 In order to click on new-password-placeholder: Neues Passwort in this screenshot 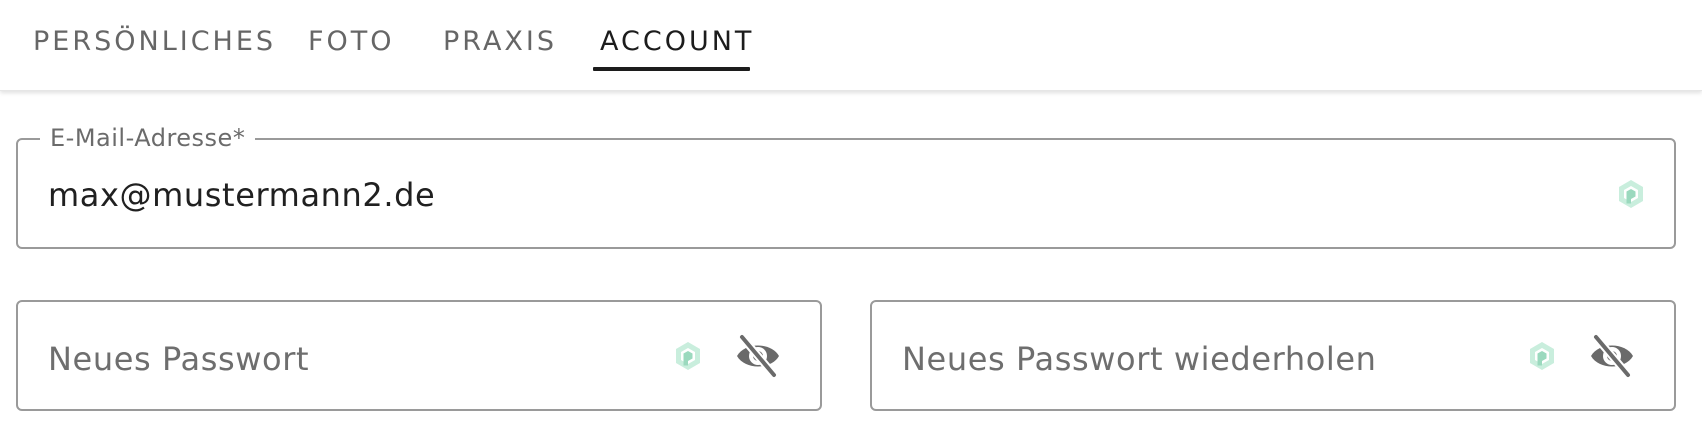, I will do `click(178, 359)`.